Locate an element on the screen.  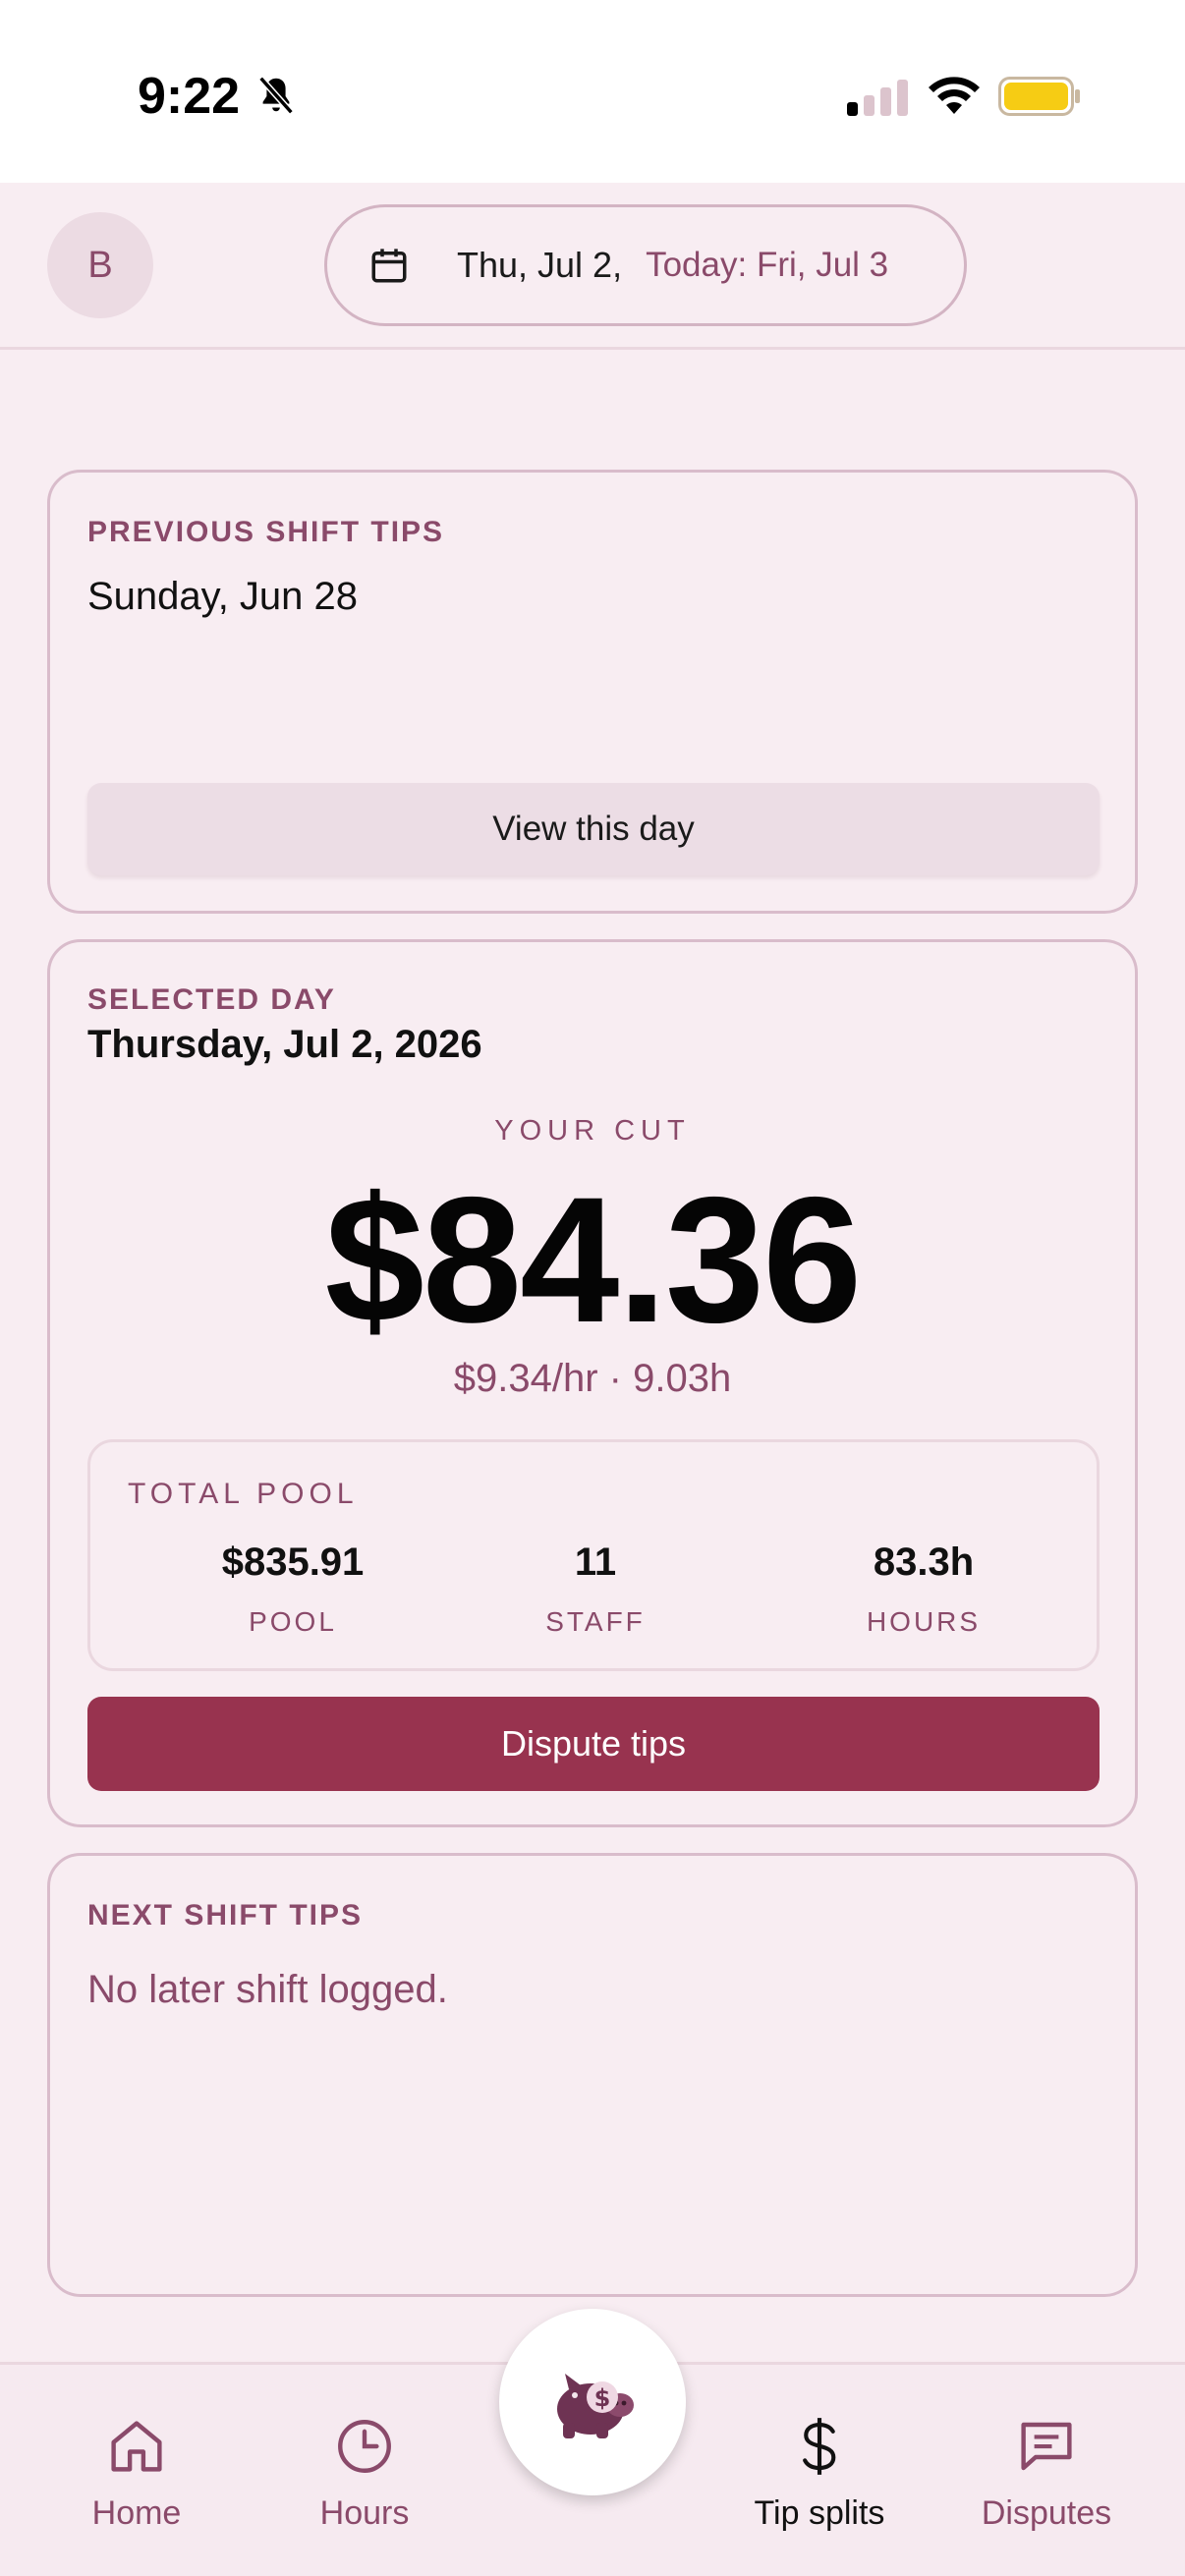
staff-value: 11 is located at coordinates (596, 1562).